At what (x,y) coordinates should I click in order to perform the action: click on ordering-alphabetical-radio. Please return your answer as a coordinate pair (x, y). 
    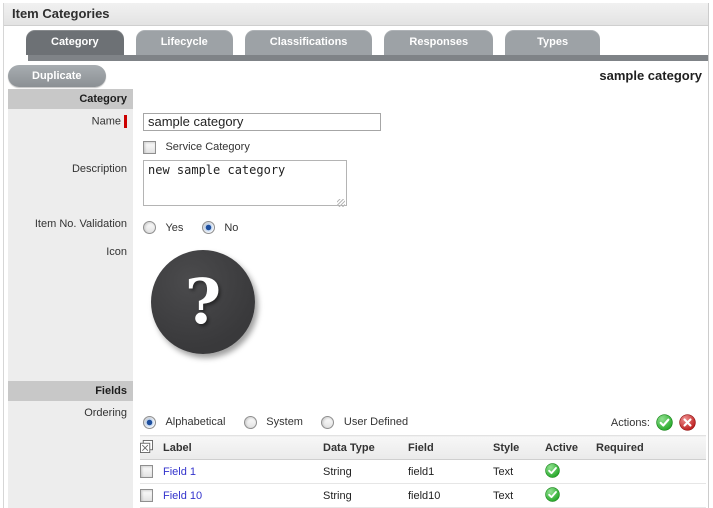
    Looking at the image, I should click on (149, 422).